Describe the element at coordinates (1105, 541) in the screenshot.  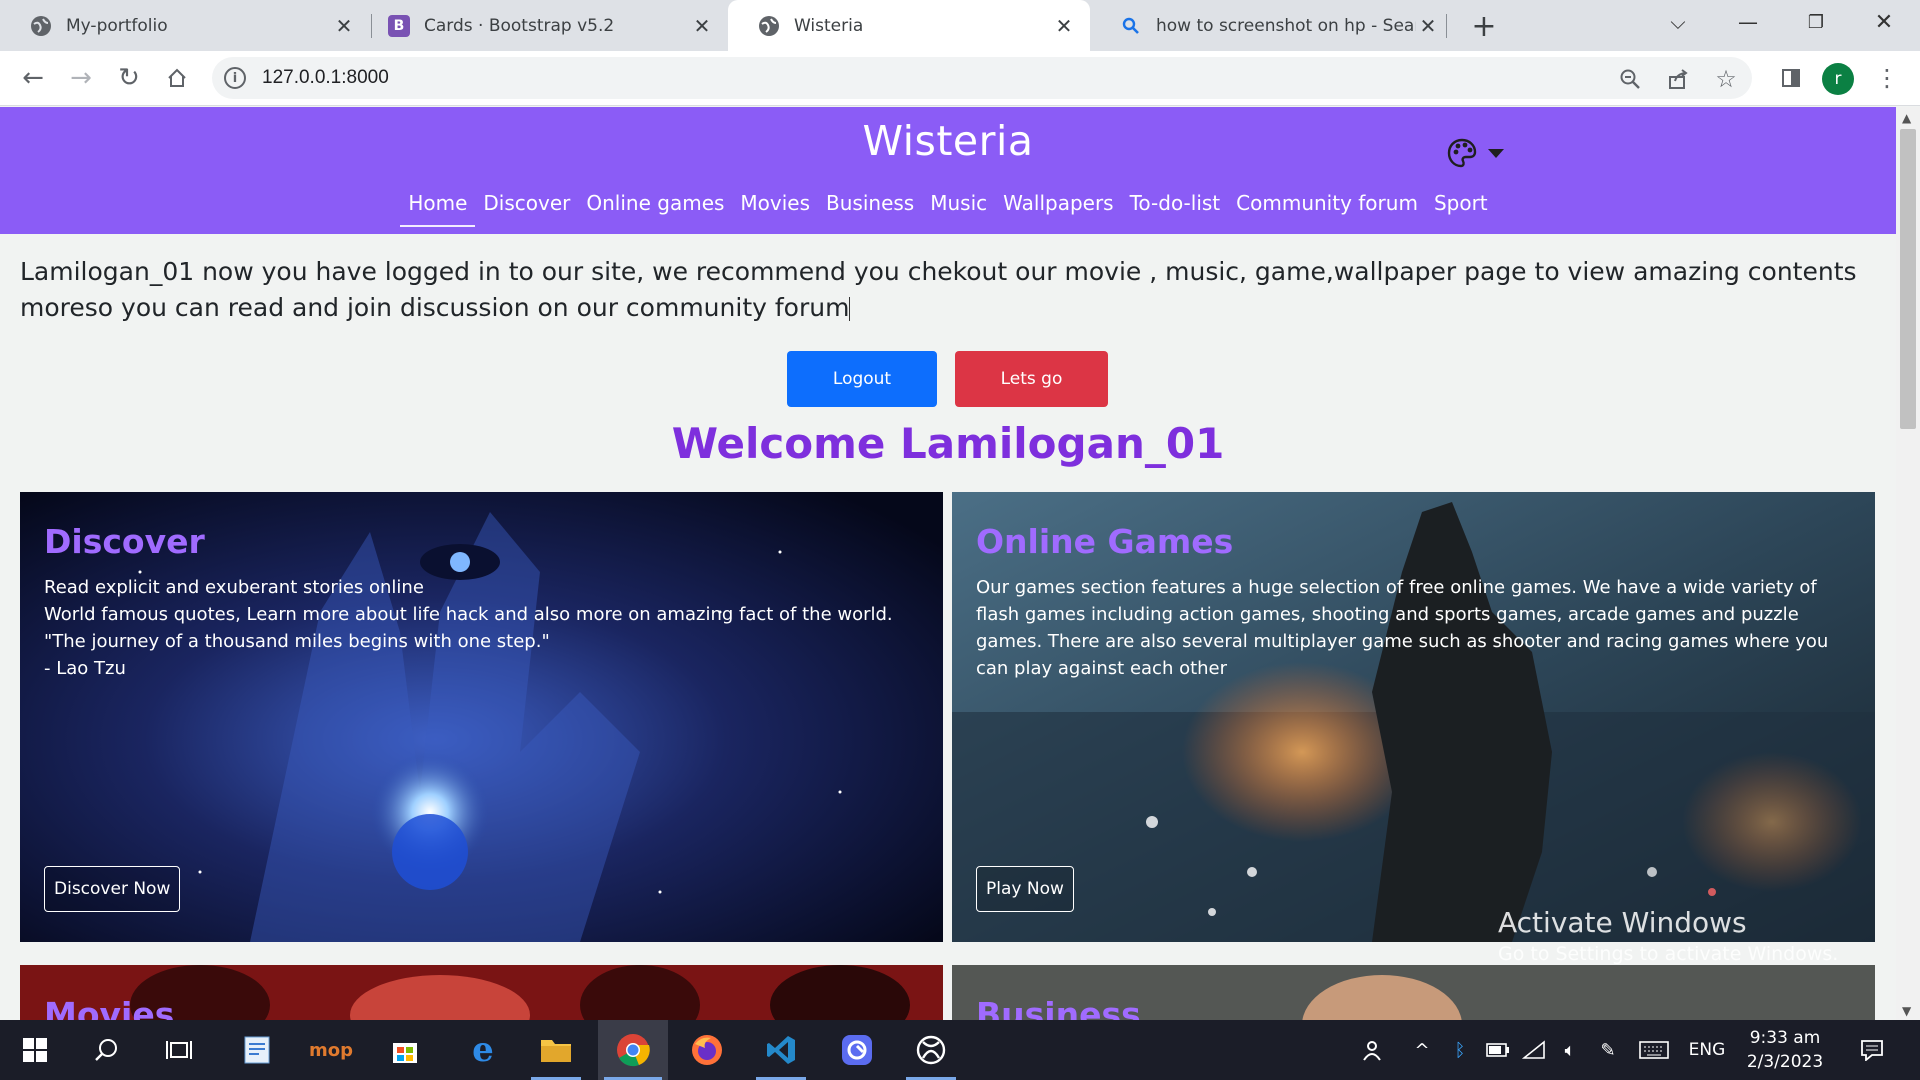
I see `games-card-title: Online Games` at that location.